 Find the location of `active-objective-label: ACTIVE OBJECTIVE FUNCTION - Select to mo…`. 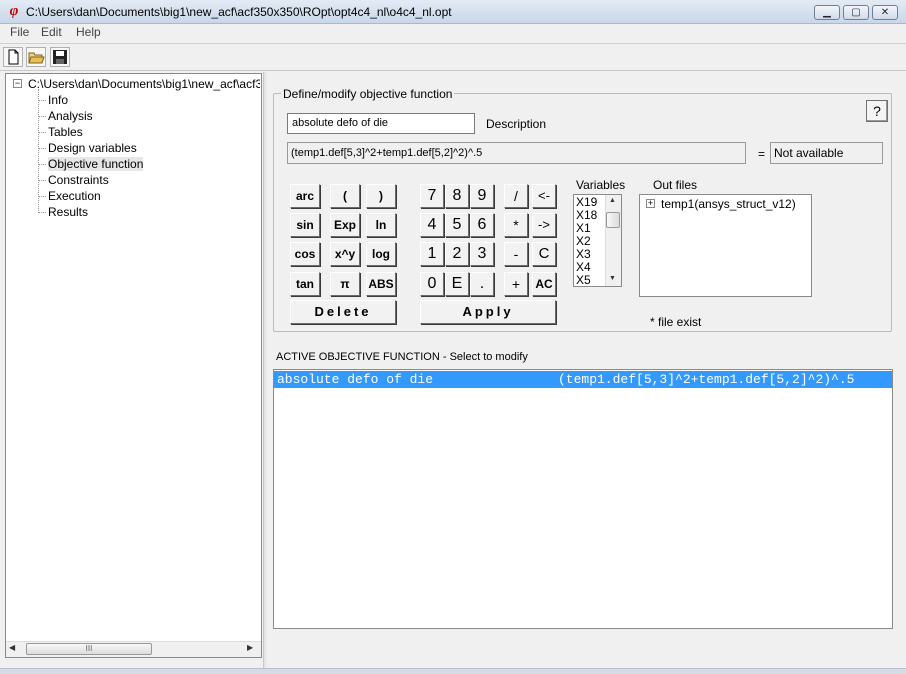

active-objective-label: ACTIVE OBJECTIVE FUNCTION - Select to mo… is located at coordinates (402, 357).